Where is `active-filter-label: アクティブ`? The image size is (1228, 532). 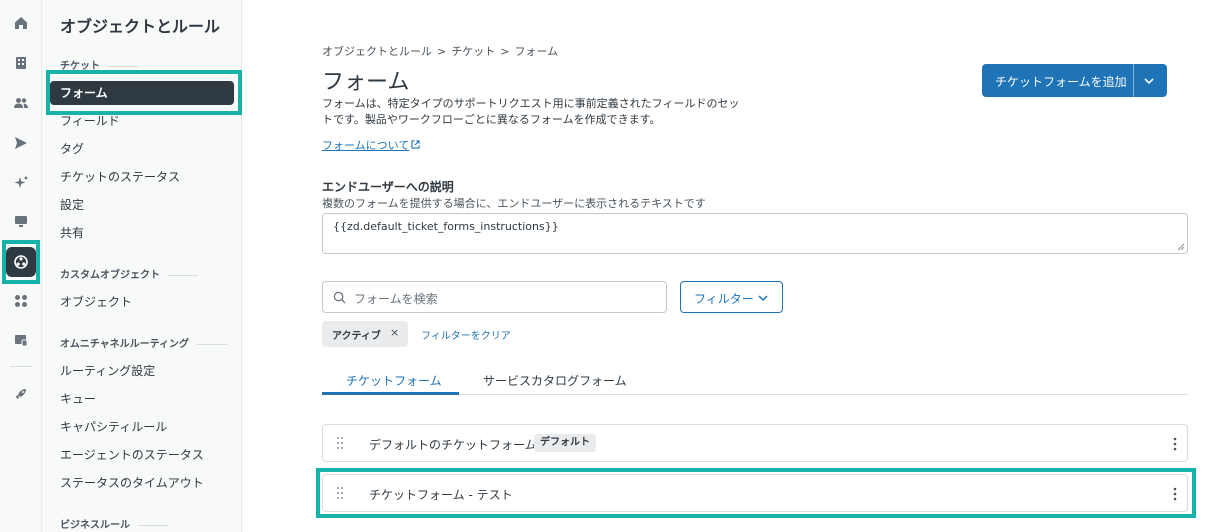 active-filter-label: アクティブ is located at coordinates (356, 336).